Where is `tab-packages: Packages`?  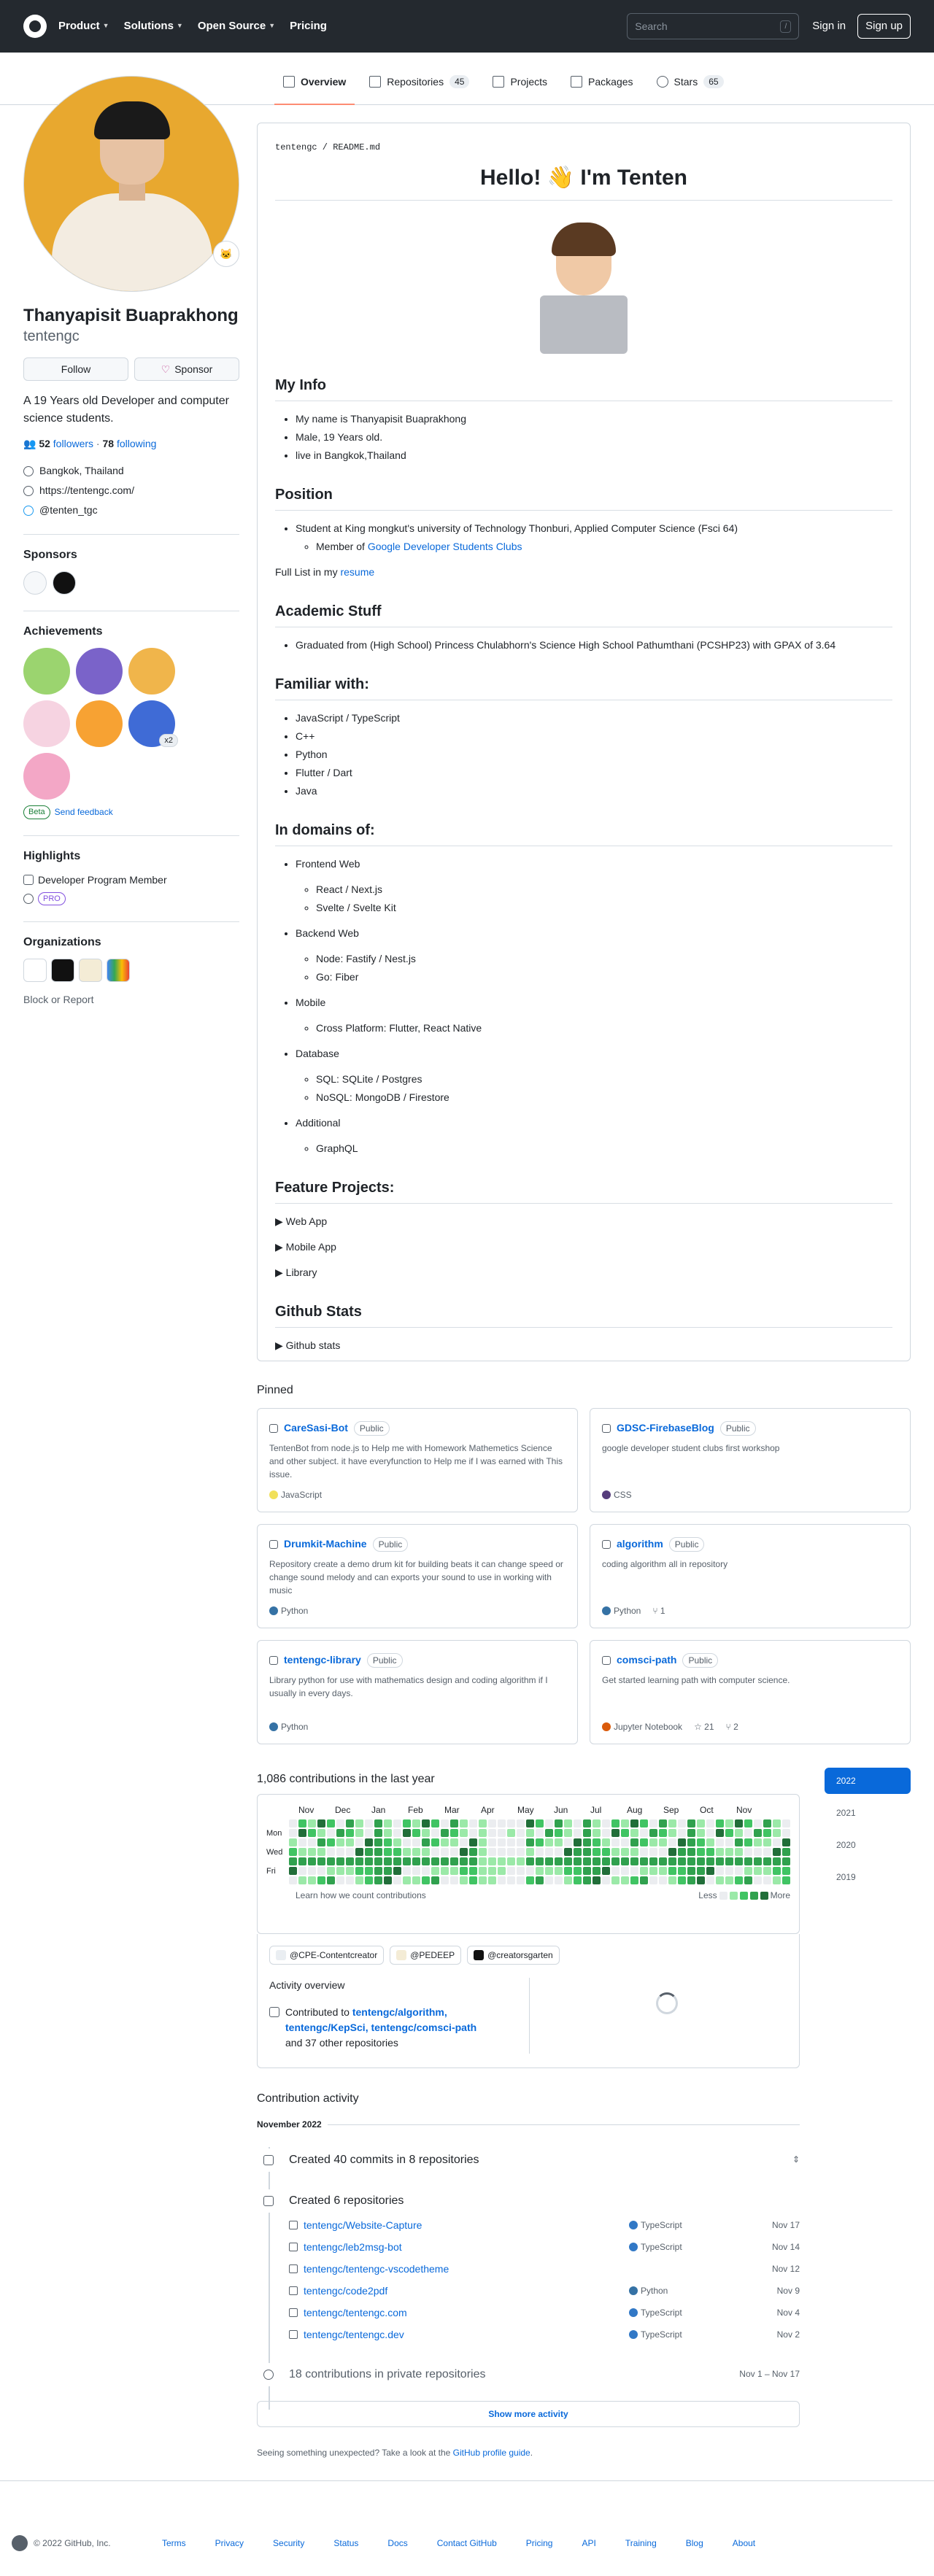 tab-packages: Packages is located at coordinates (601, 81).